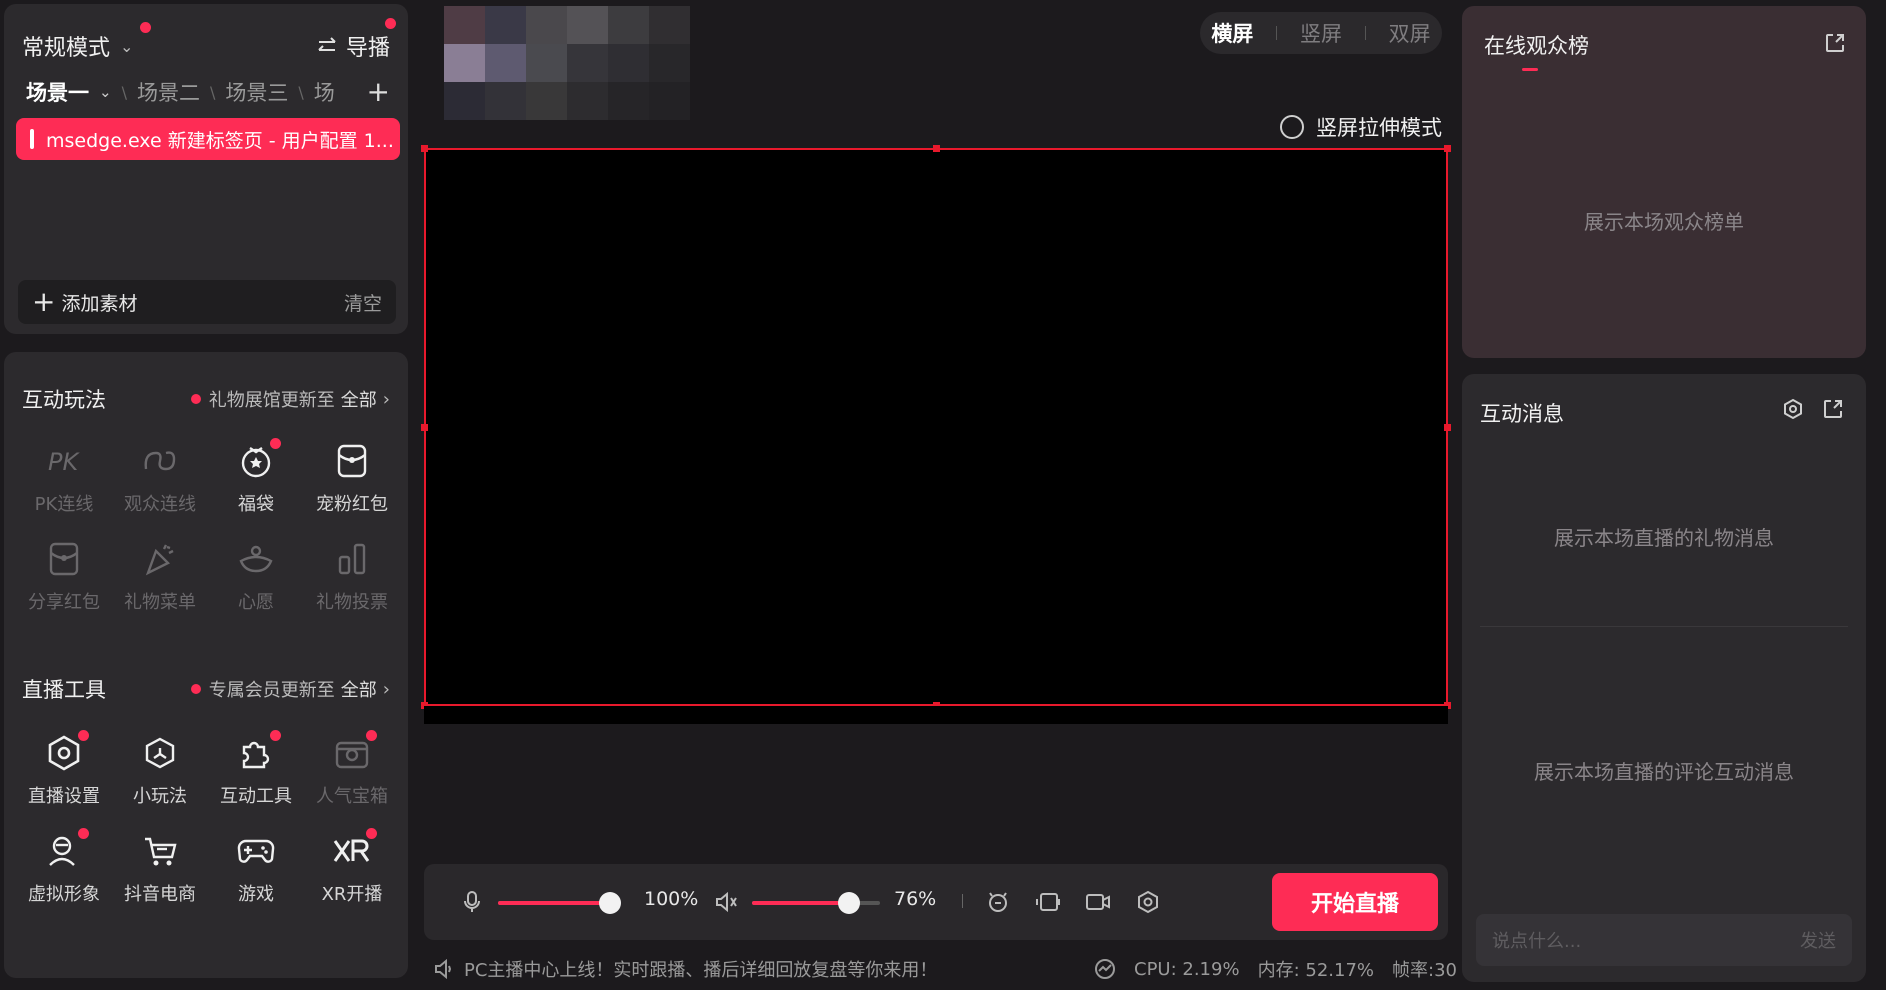  Describe the element at coordinates (378, 92) in the screenshot. I see `add-scene-icon: +` at that location.